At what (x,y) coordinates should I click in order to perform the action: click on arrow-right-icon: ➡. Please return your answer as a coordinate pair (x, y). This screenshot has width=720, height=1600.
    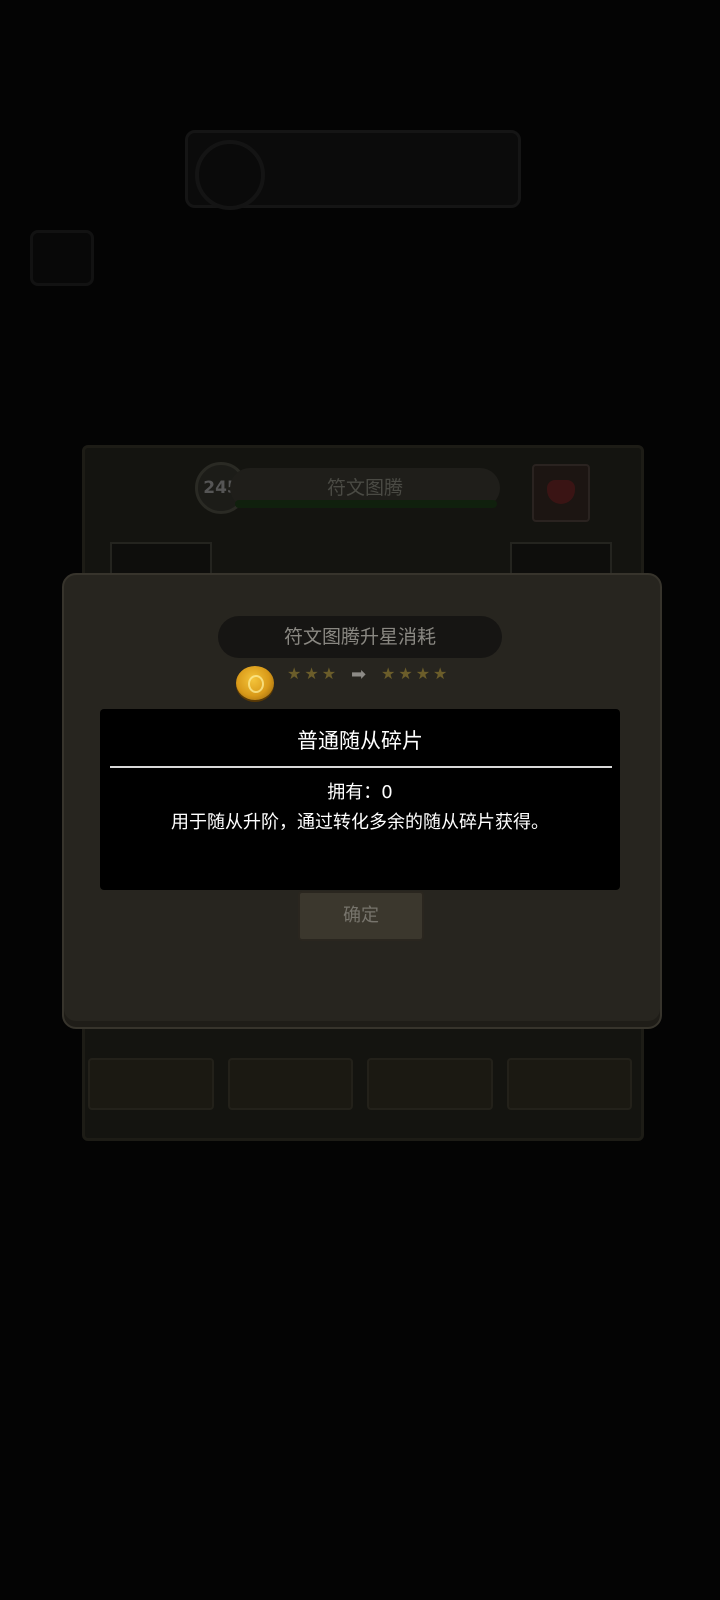
    Looking at the image, I should click on (359, 674).